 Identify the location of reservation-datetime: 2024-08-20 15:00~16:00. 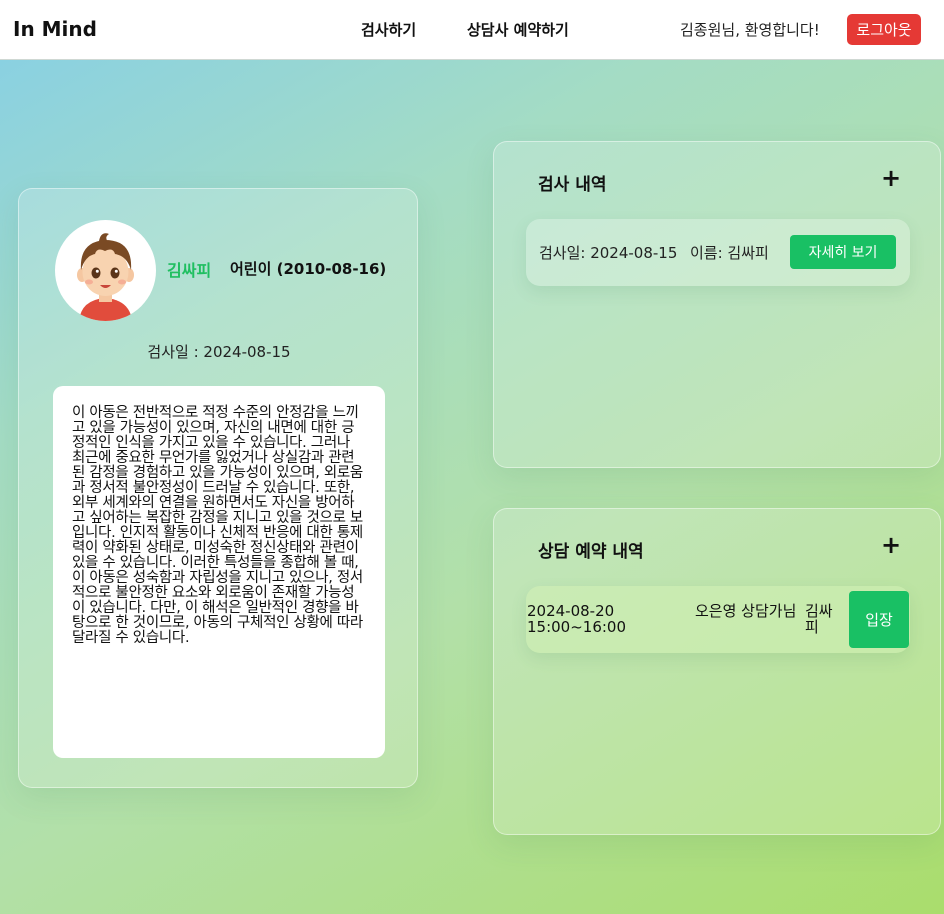
(577, 619).